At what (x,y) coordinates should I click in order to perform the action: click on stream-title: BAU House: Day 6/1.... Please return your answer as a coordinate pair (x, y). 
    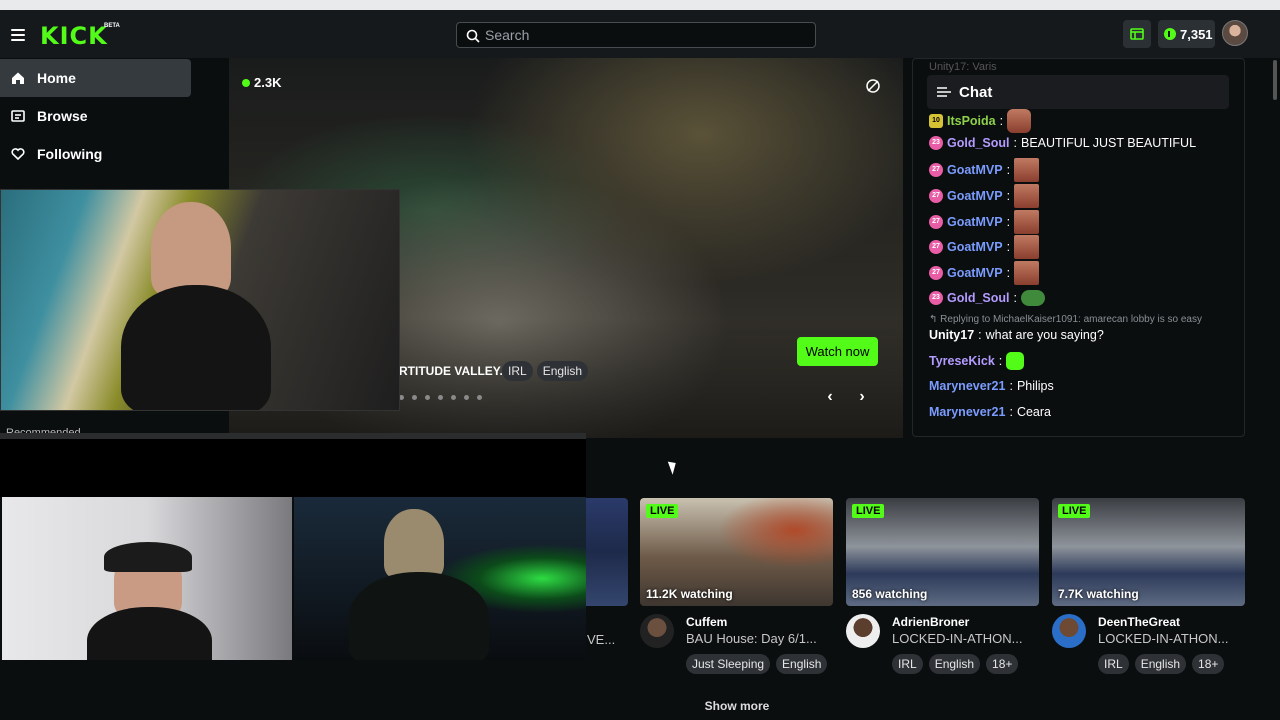
    Looking at the image, I should click on (751, 638).